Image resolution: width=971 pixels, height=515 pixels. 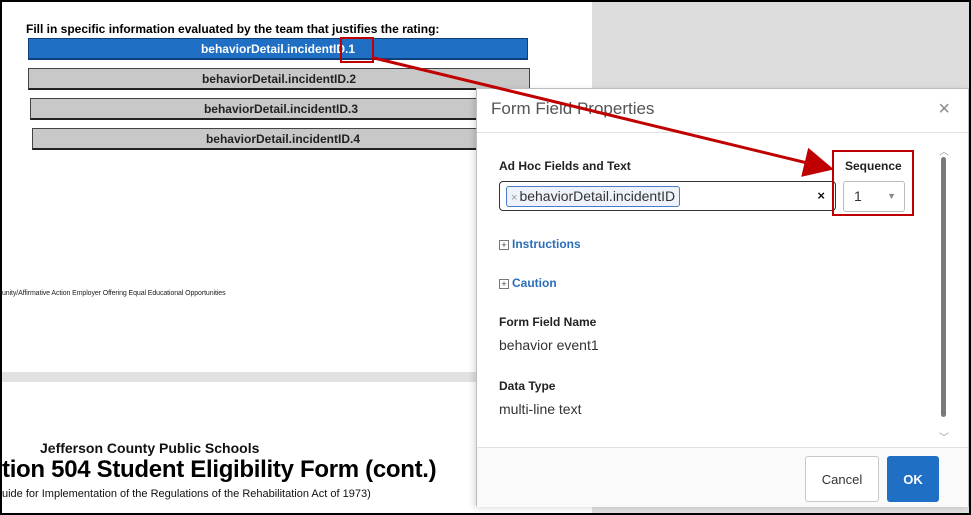 I want to click on ok-button: OK, so click(x=913, y=479).